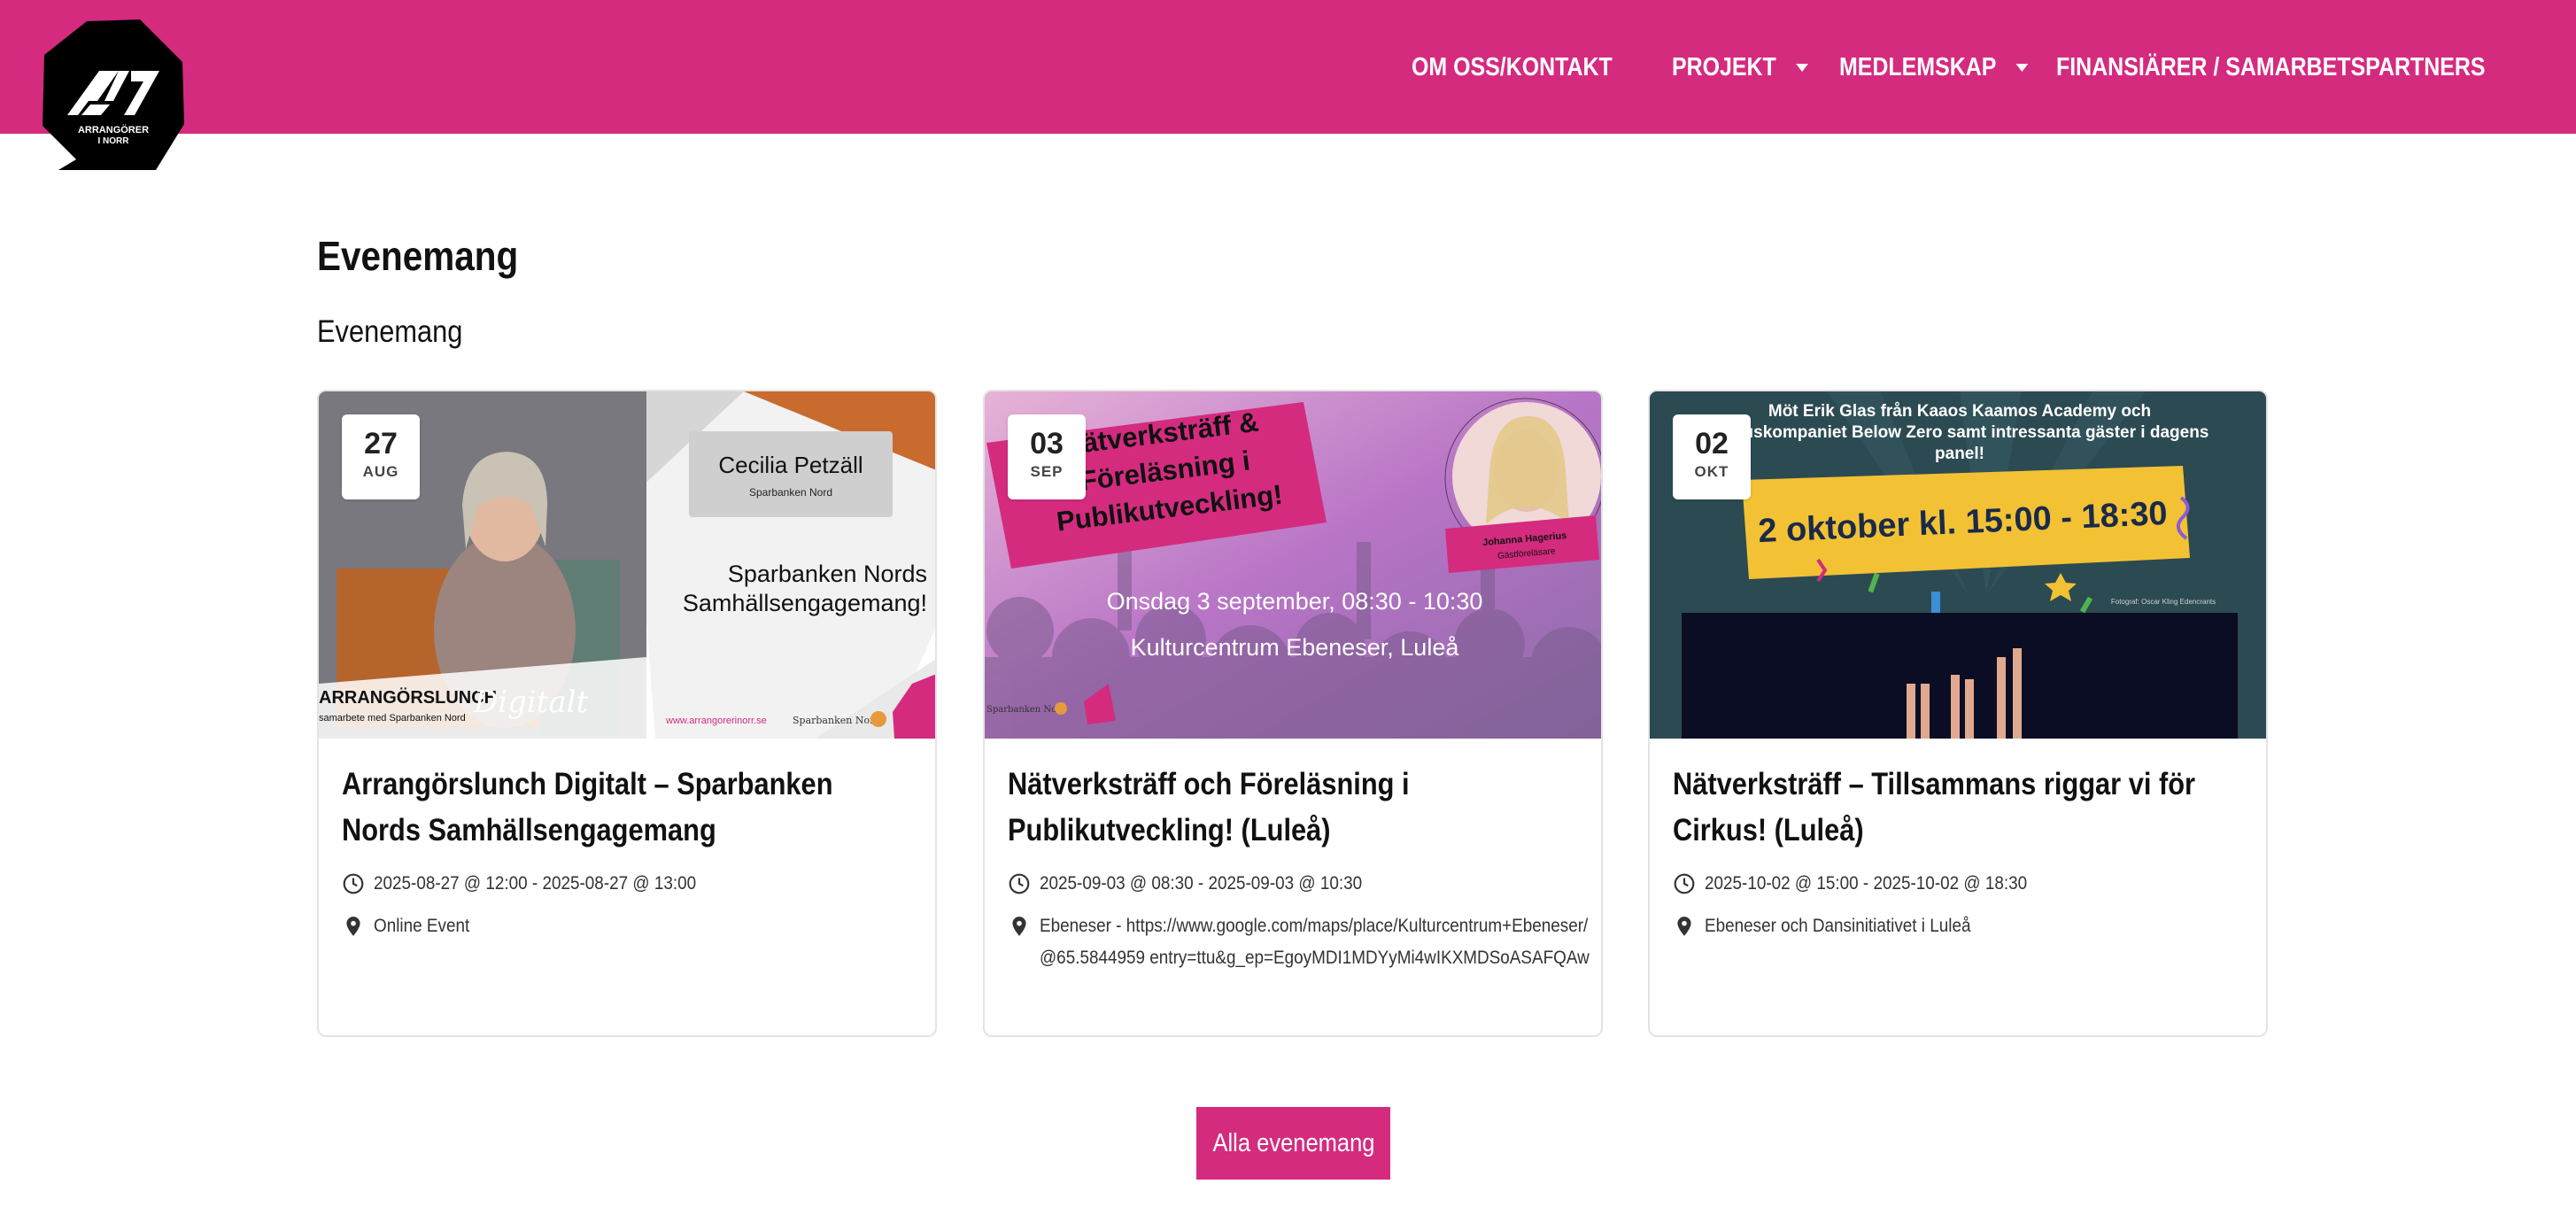 The height and width of the screenshot is (1215, 2576). I want to click on image-photo-credit: Fotograf: Oscar Kling Edencrants, so click(2163, 602).